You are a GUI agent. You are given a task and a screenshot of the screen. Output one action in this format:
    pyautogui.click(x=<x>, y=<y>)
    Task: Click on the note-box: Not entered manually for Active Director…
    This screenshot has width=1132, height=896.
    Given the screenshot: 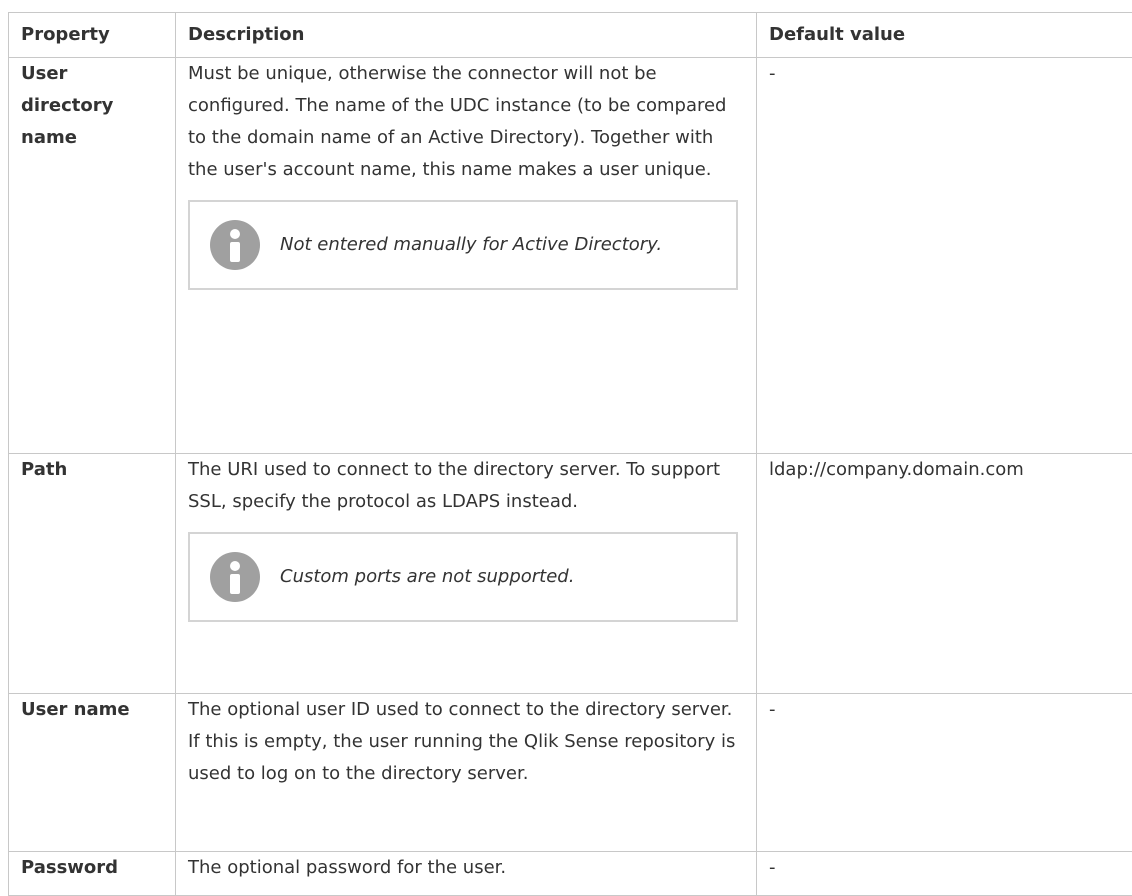 What is the action you would take?
    pyautogui.click(x=463, y=245)
    